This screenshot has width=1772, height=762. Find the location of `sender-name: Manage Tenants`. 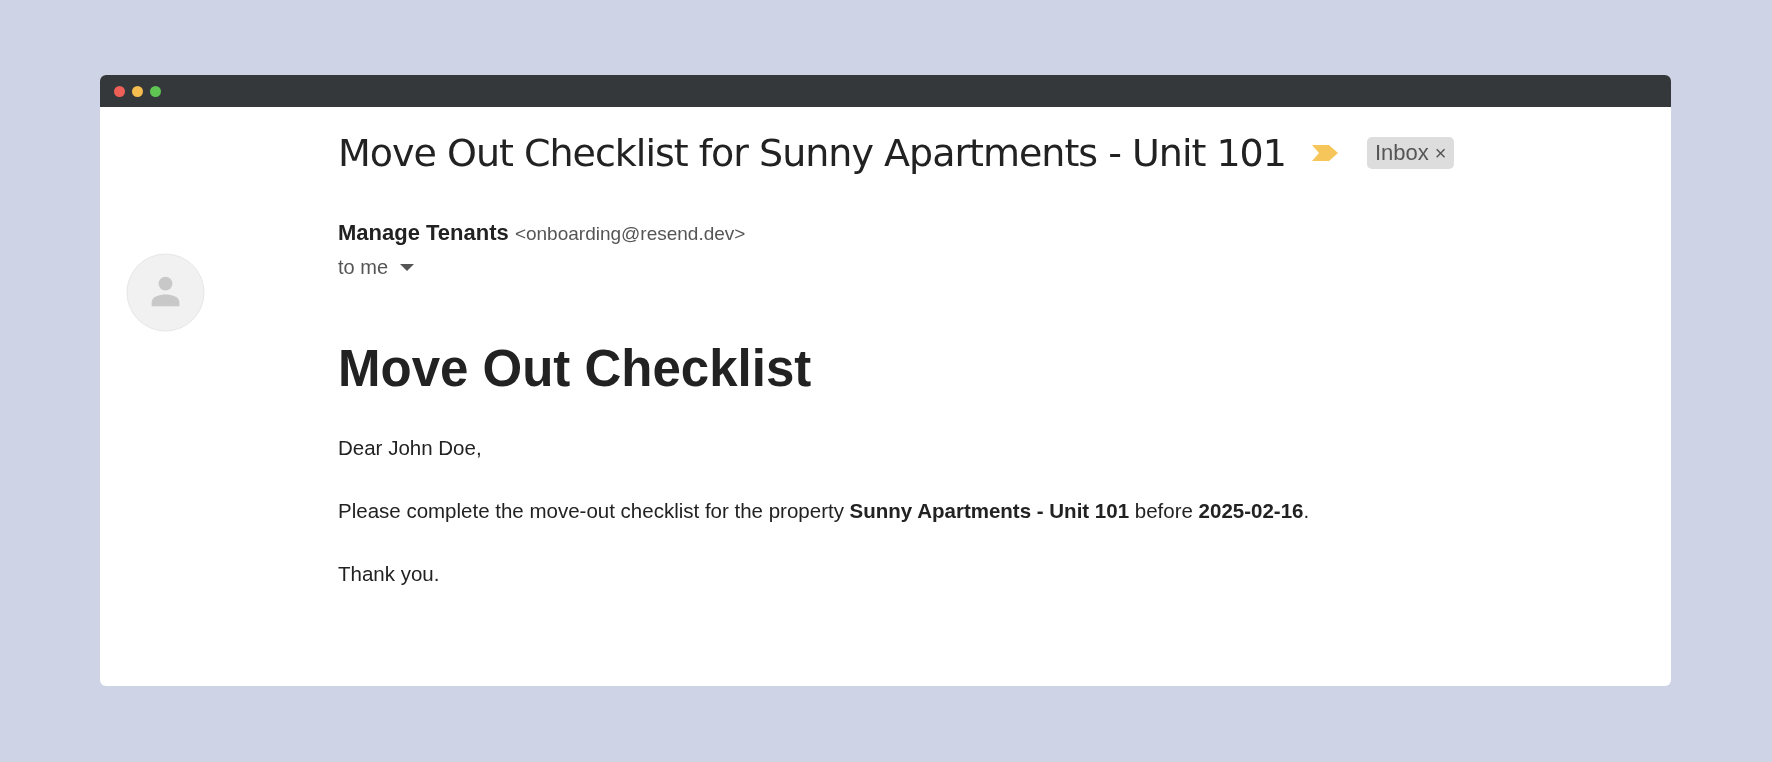

sender-name: Manage Tenants is located at coordinates (423, 232).